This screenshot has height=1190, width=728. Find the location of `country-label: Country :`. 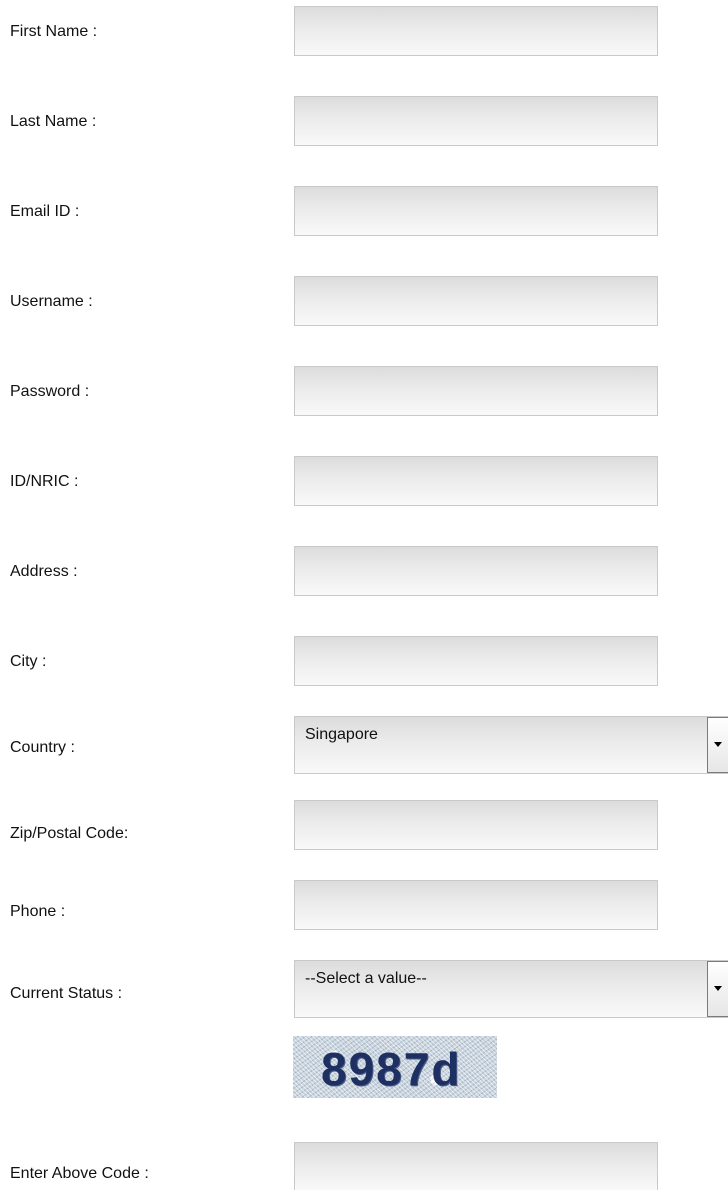

country-label: Country : is located at coordinates (42, 747).